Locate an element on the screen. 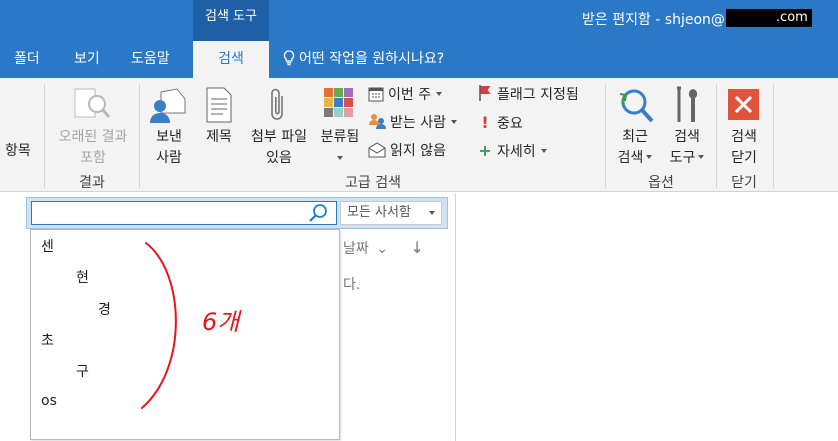 The width and height of the screenshot is (838, 441). lightbulb-icon is located at coordinates (289, 58).